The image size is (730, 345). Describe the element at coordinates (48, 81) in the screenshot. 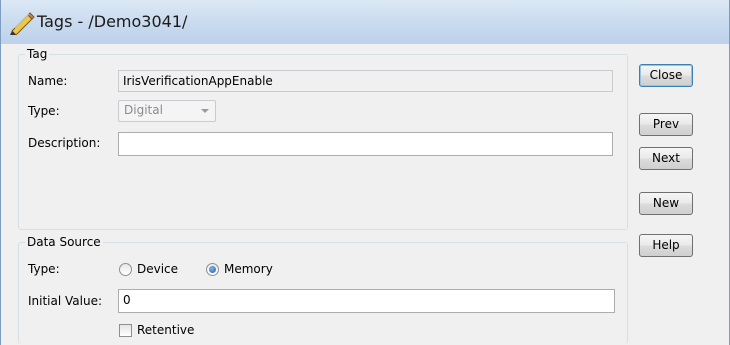

I see `name-label: Name:` at that location.